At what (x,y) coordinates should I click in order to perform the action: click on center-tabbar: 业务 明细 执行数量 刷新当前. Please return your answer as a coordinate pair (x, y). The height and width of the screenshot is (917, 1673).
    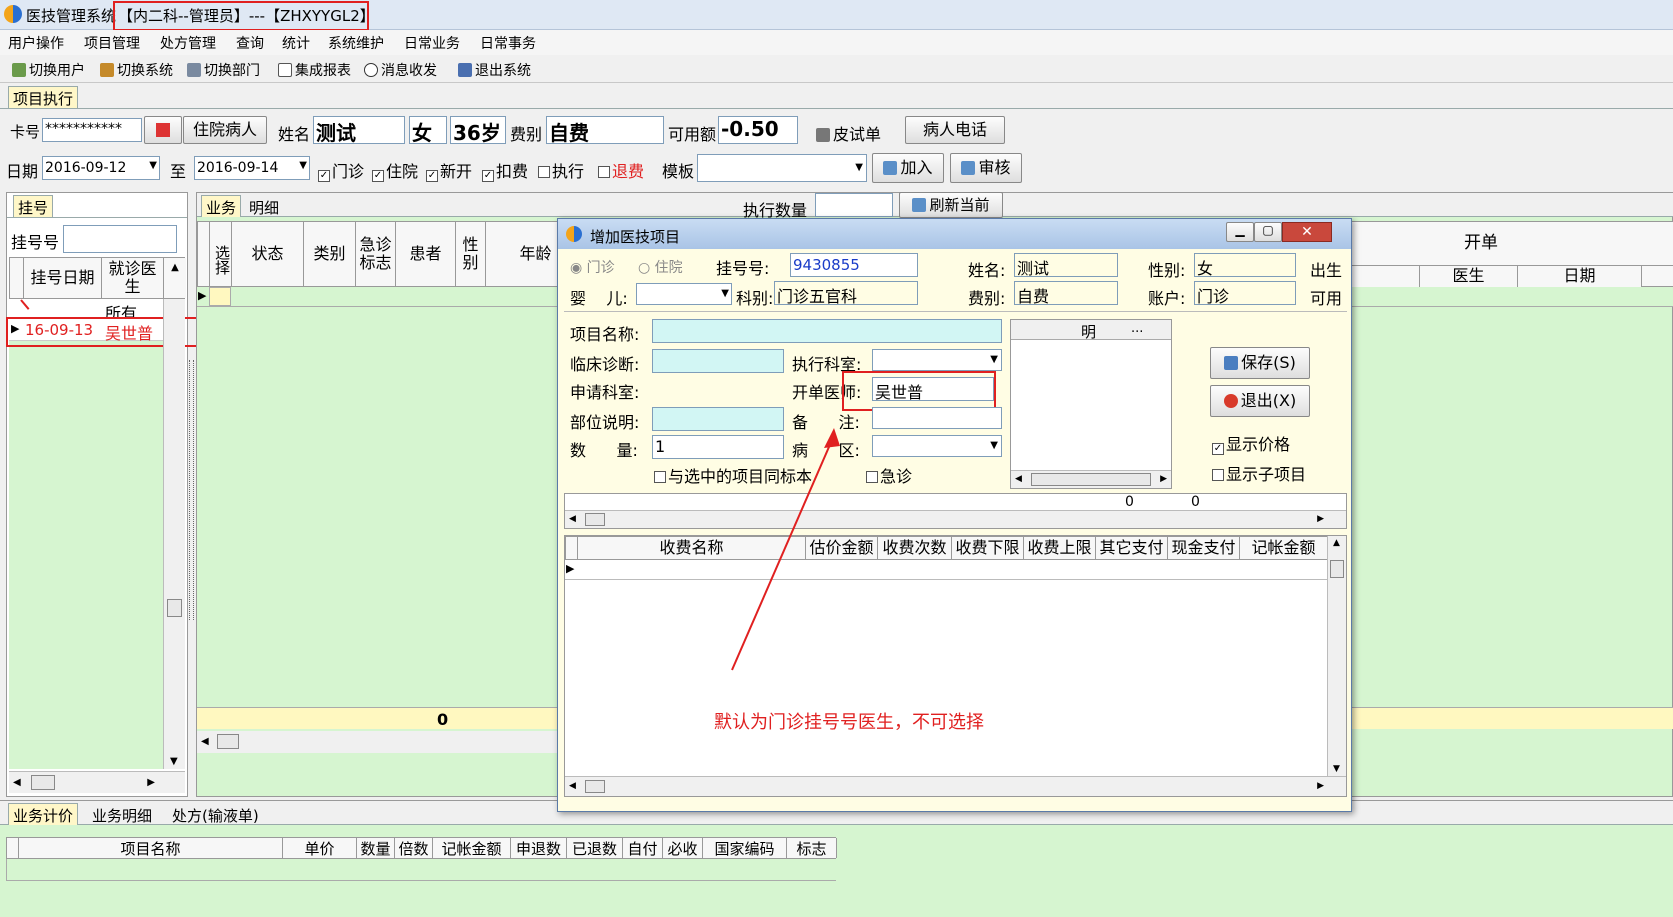
    Looking at the image, I should click on (935, 206).